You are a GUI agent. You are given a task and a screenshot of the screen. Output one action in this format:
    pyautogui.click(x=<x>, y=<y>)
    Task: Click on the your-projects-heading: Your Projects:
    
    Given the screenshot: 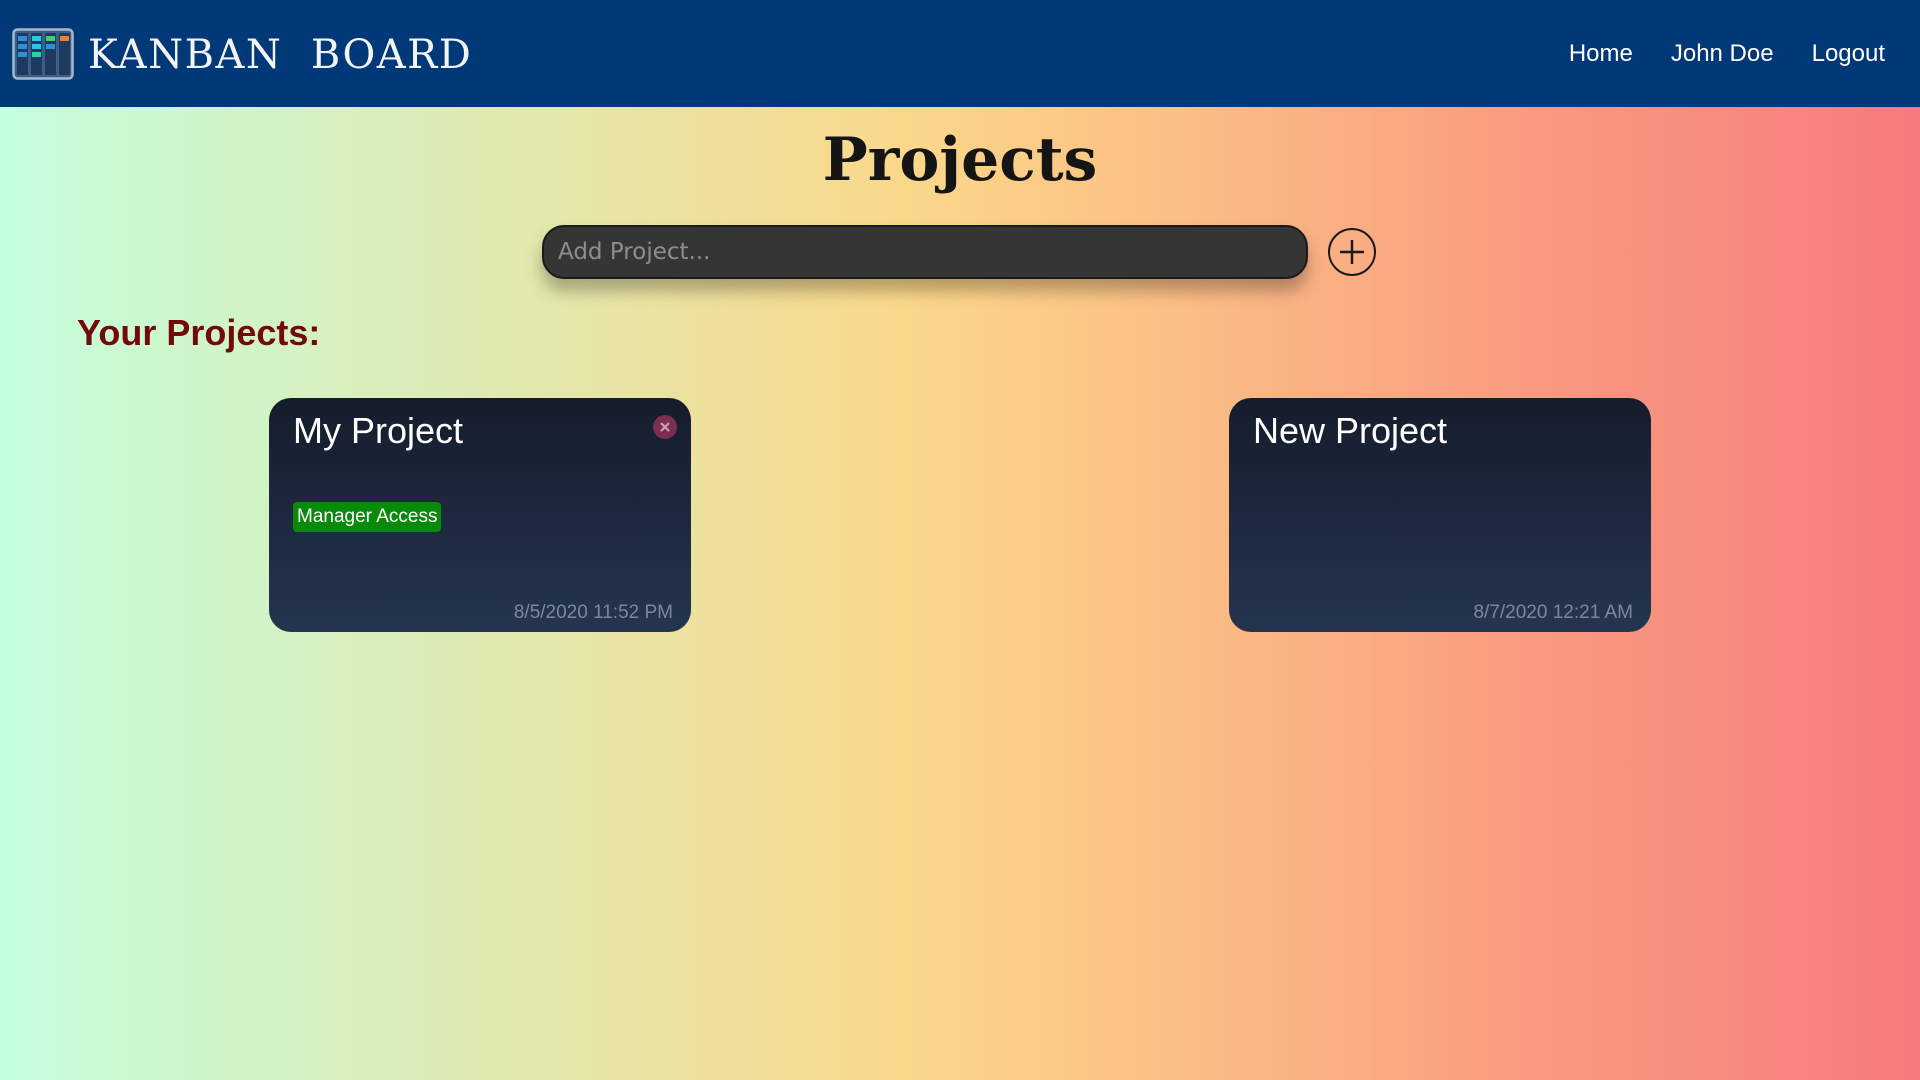 What is the action you would take?
    pyautogui.click(x=199, y=332)
    